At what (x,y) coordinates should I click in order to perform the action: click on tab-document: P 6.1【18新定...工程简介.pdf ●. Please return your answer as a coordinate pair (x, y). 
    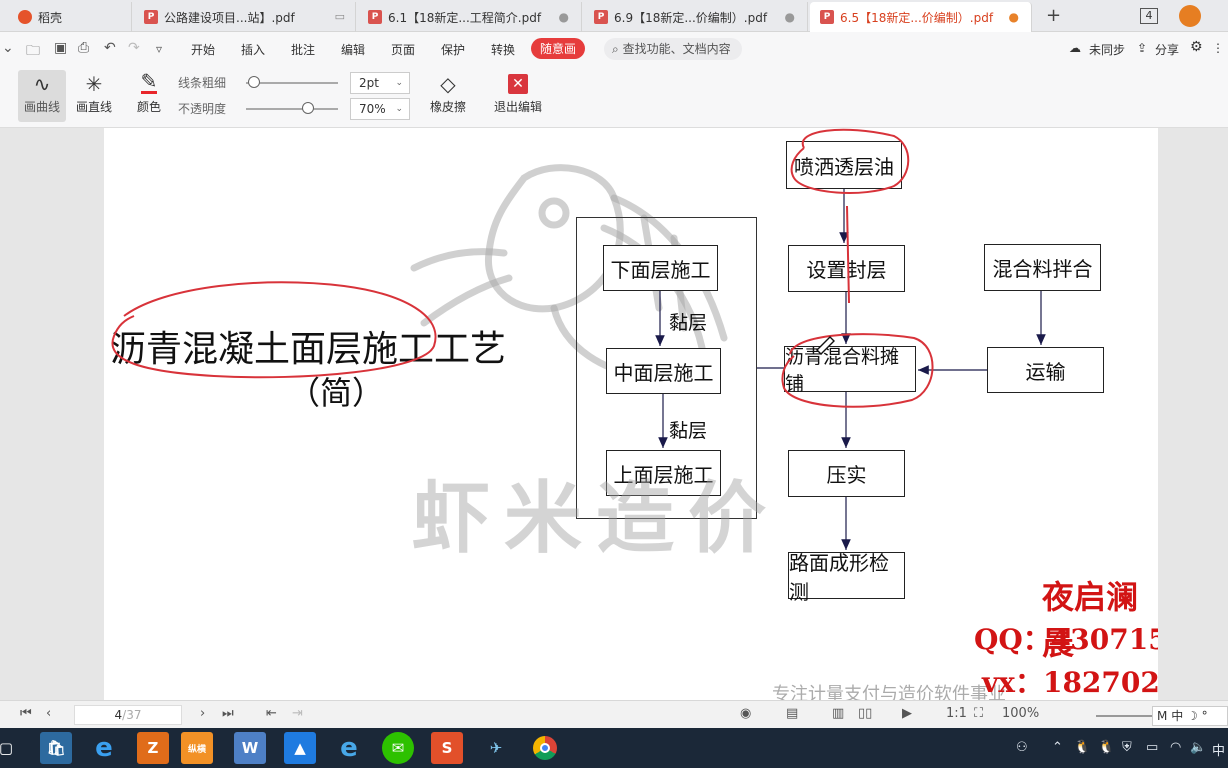
    Looking at the image, I should click on (470, 17).